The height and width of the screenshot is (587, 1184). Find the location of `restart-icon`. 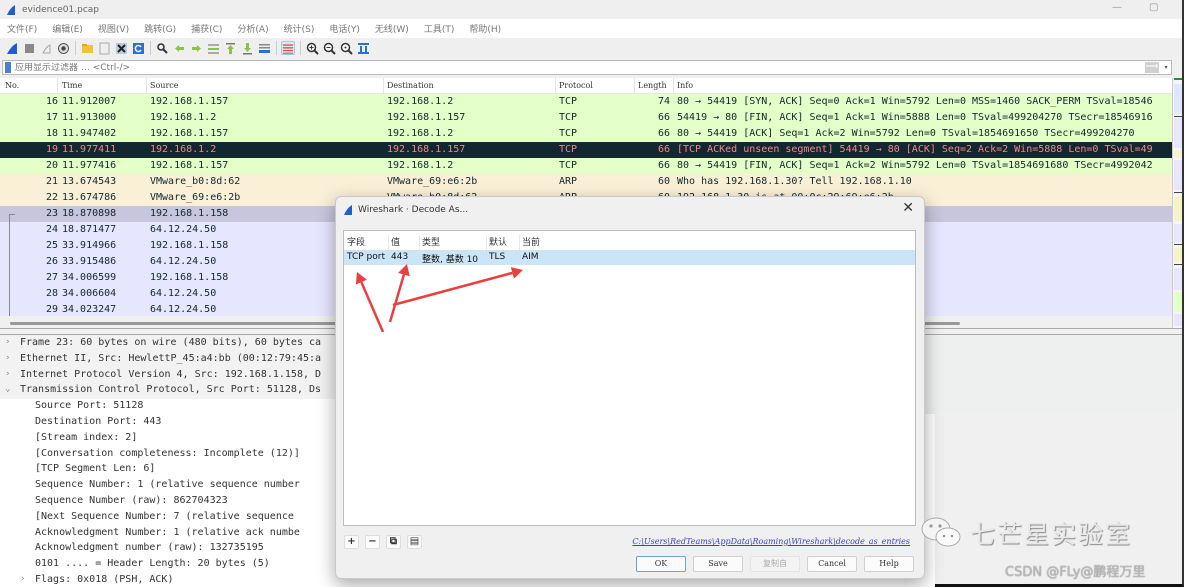

restart-icon is located at coordinates (46, 48).